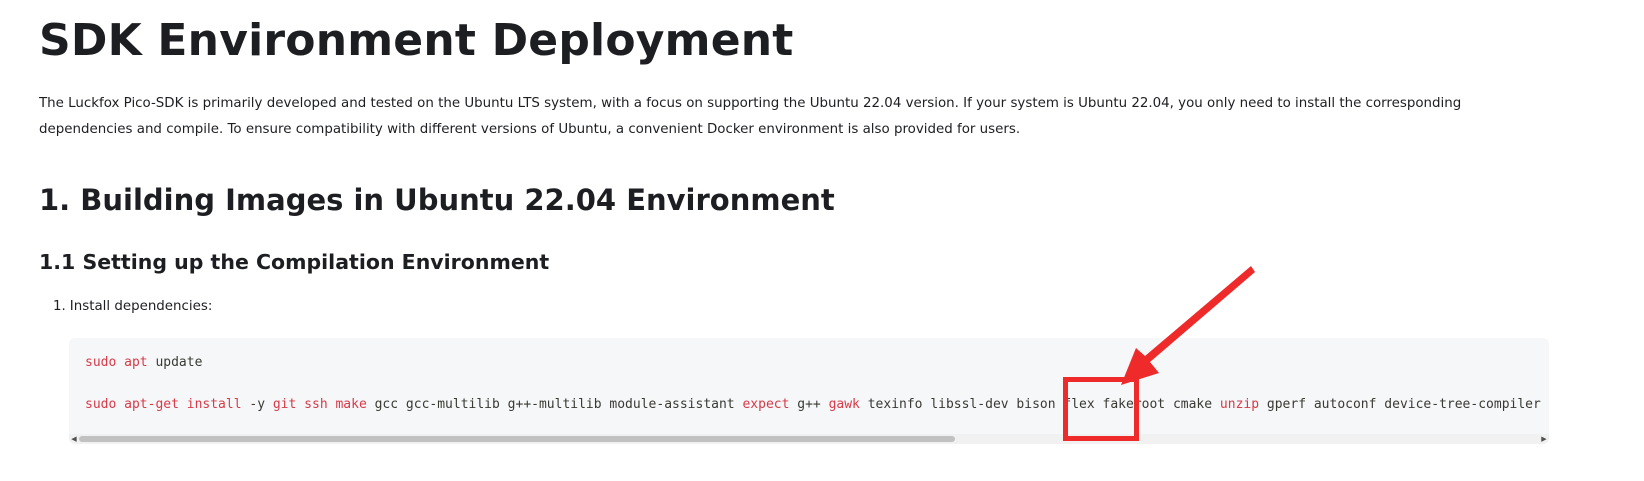 The image size is (1644, 481). What do you see at coordinates (163, 404) in the screenshot?
I see `code-keyword: sudo apt-get install` at bounding box center [163, 404].